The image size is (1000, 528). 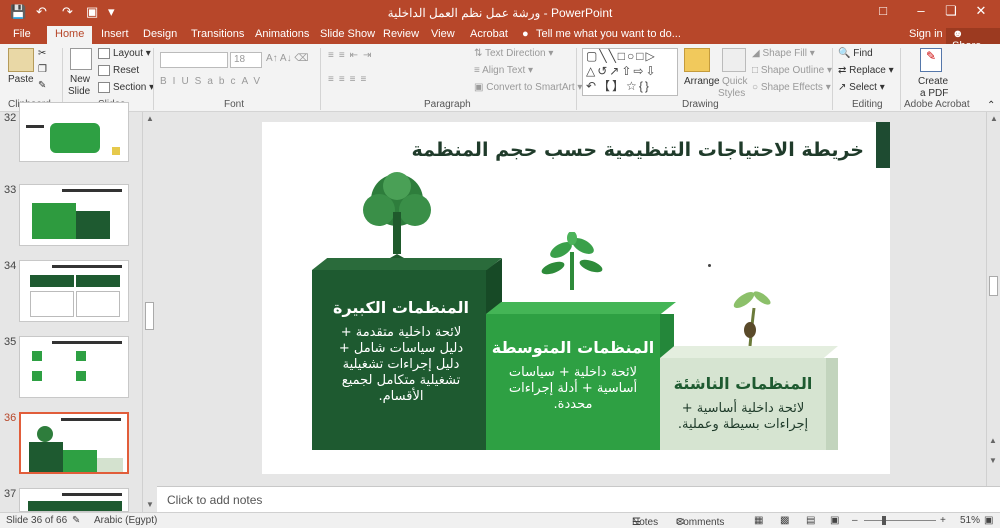 What do you see at coordinates (783, 53) in the screenshot?
I see `shape-fill-button: ◢ Shape Fill ▾` at bounding box center [783, 53].